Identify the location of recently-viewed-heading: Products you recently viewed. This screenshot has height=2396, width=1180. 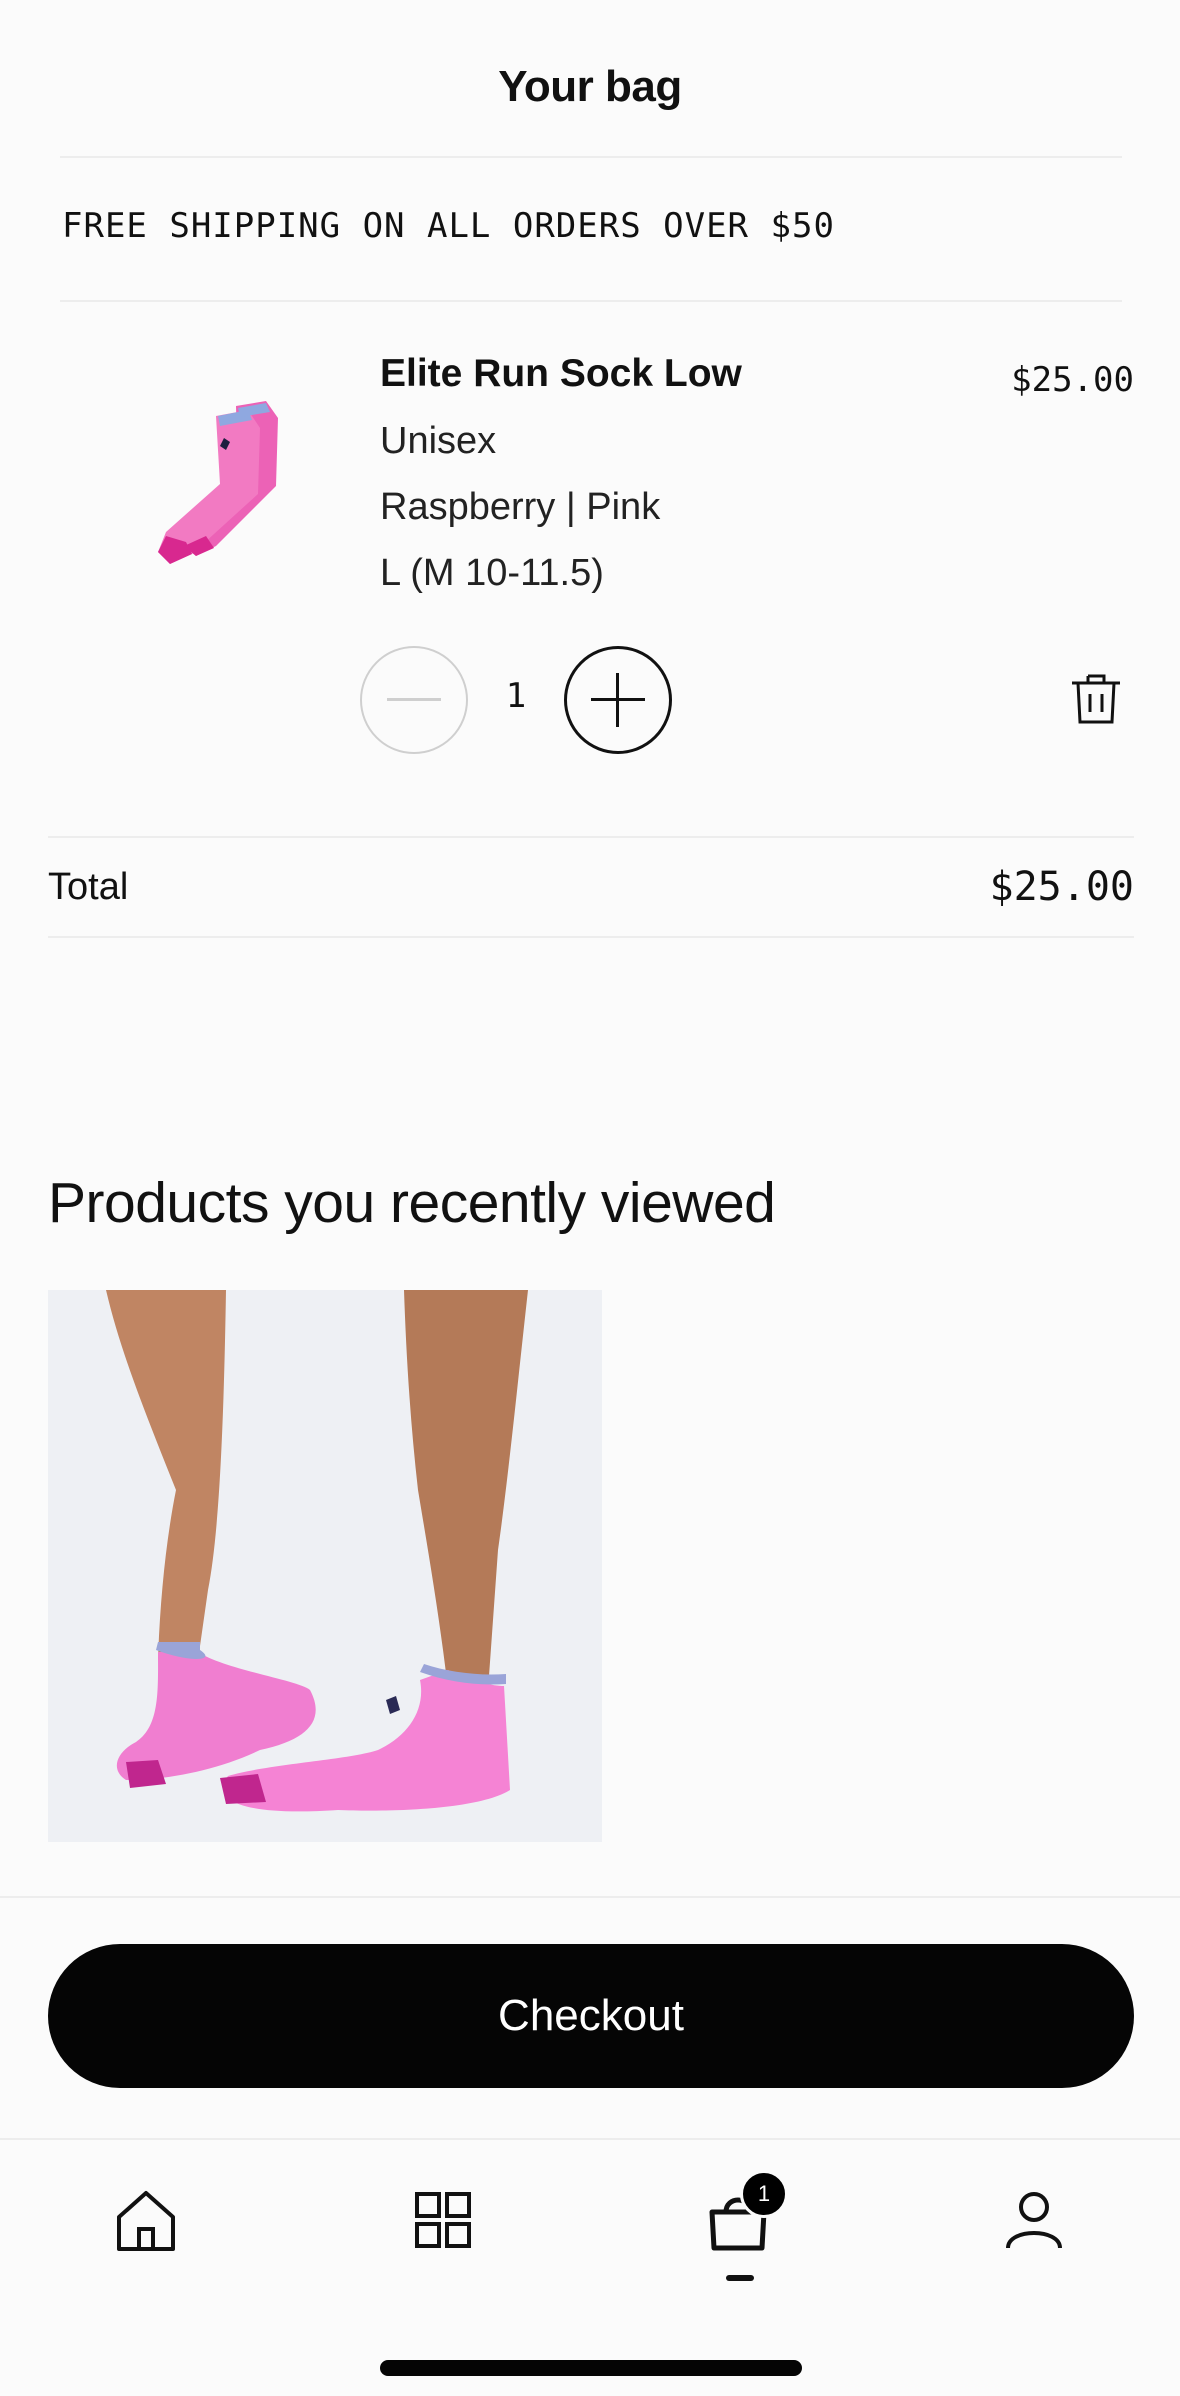
(412, 1203).